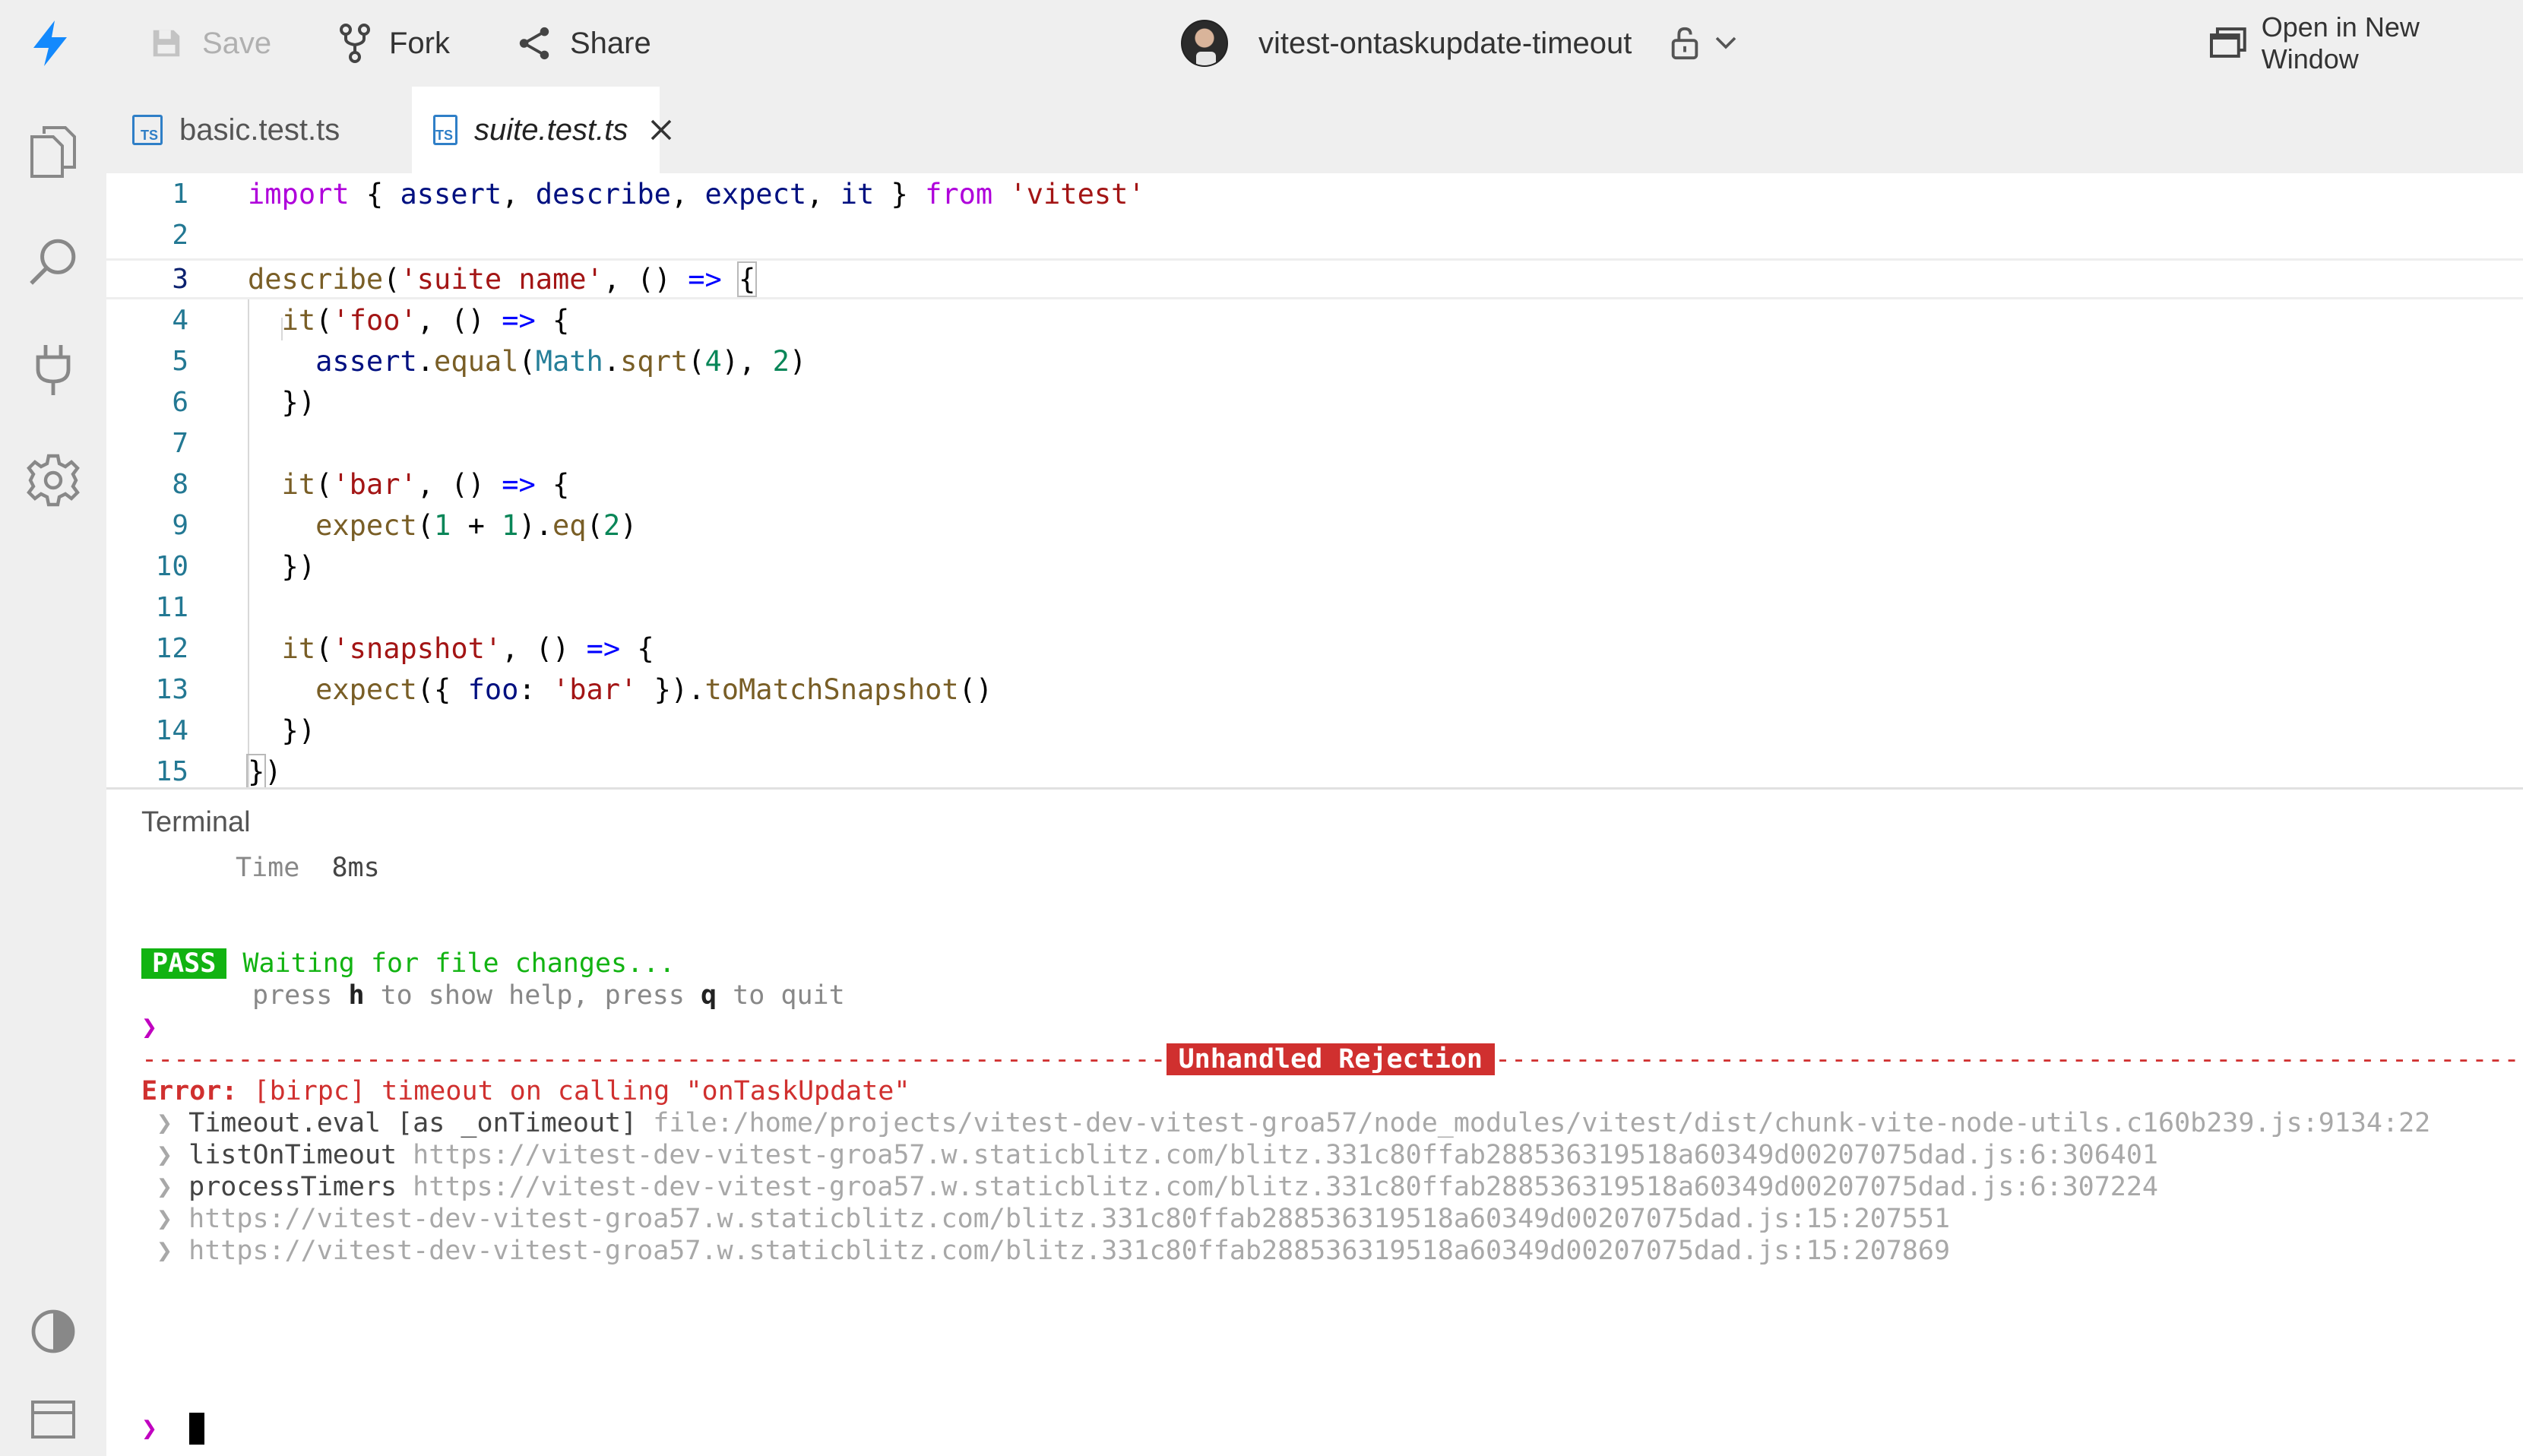 This screenshot has height=1456, width=2523. What do you see at coordinates (197, 1429) in the screenshot?
I see `terminal-cursor` at bounding box center [197, 1429].